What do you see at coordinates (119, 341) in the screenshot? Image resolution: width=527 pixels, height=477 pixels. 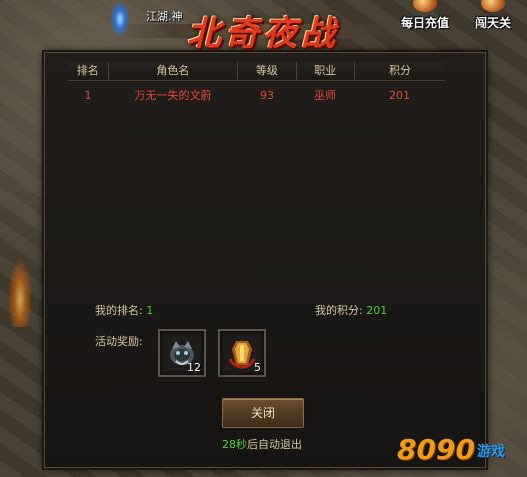 I see `rewards-label: 活动奖励:` at bounding box center [119, 341].